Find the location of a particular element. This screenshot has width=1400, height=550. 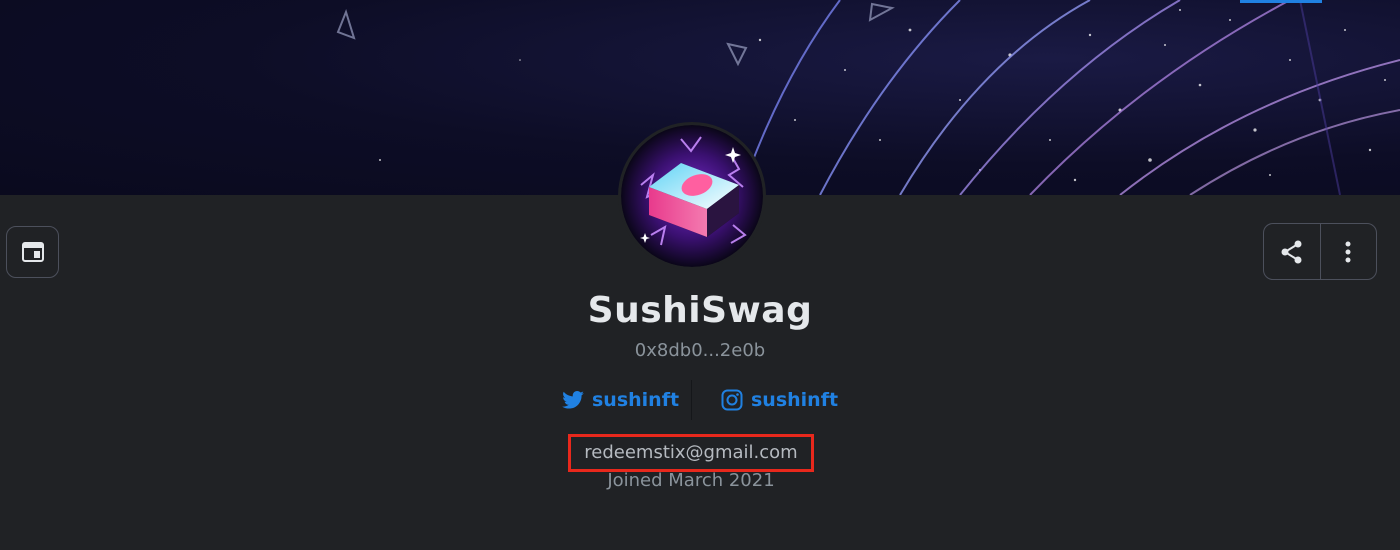

more-options-button is located at coordinates (1348, 251).